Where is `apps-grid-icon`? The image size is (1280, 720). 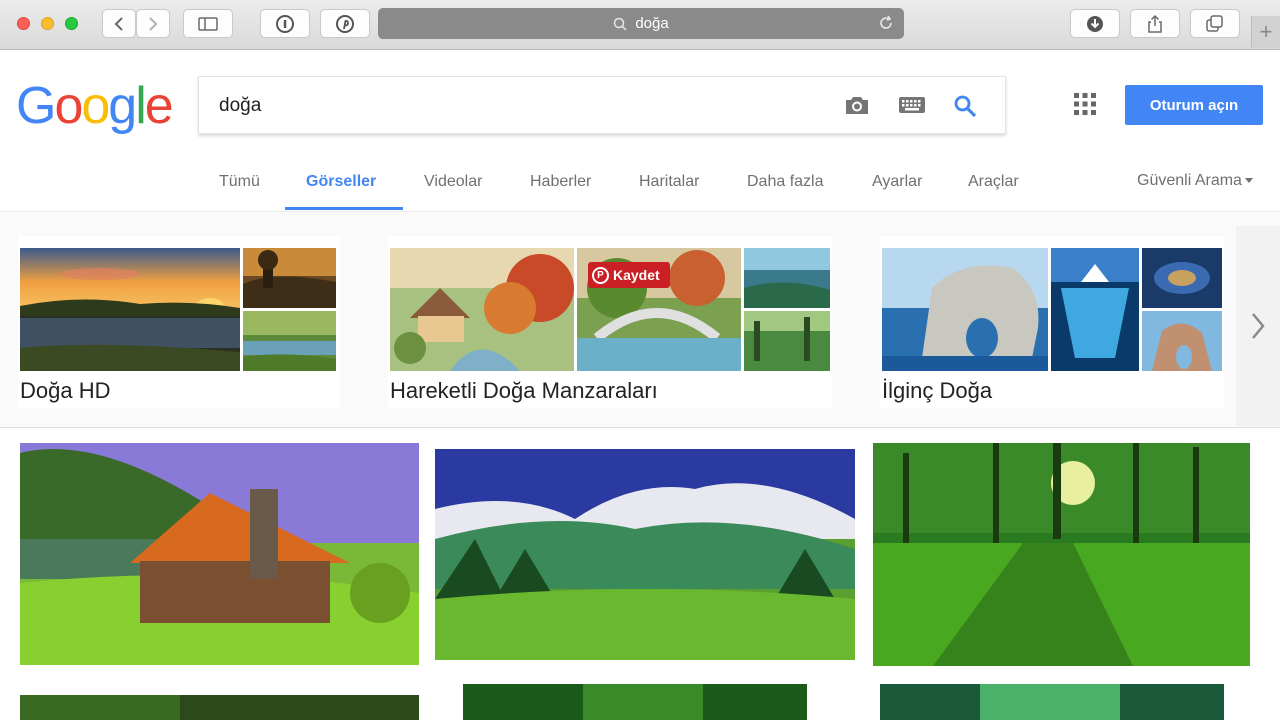
apps-grid-icon is located at coordinates (1085, 104).